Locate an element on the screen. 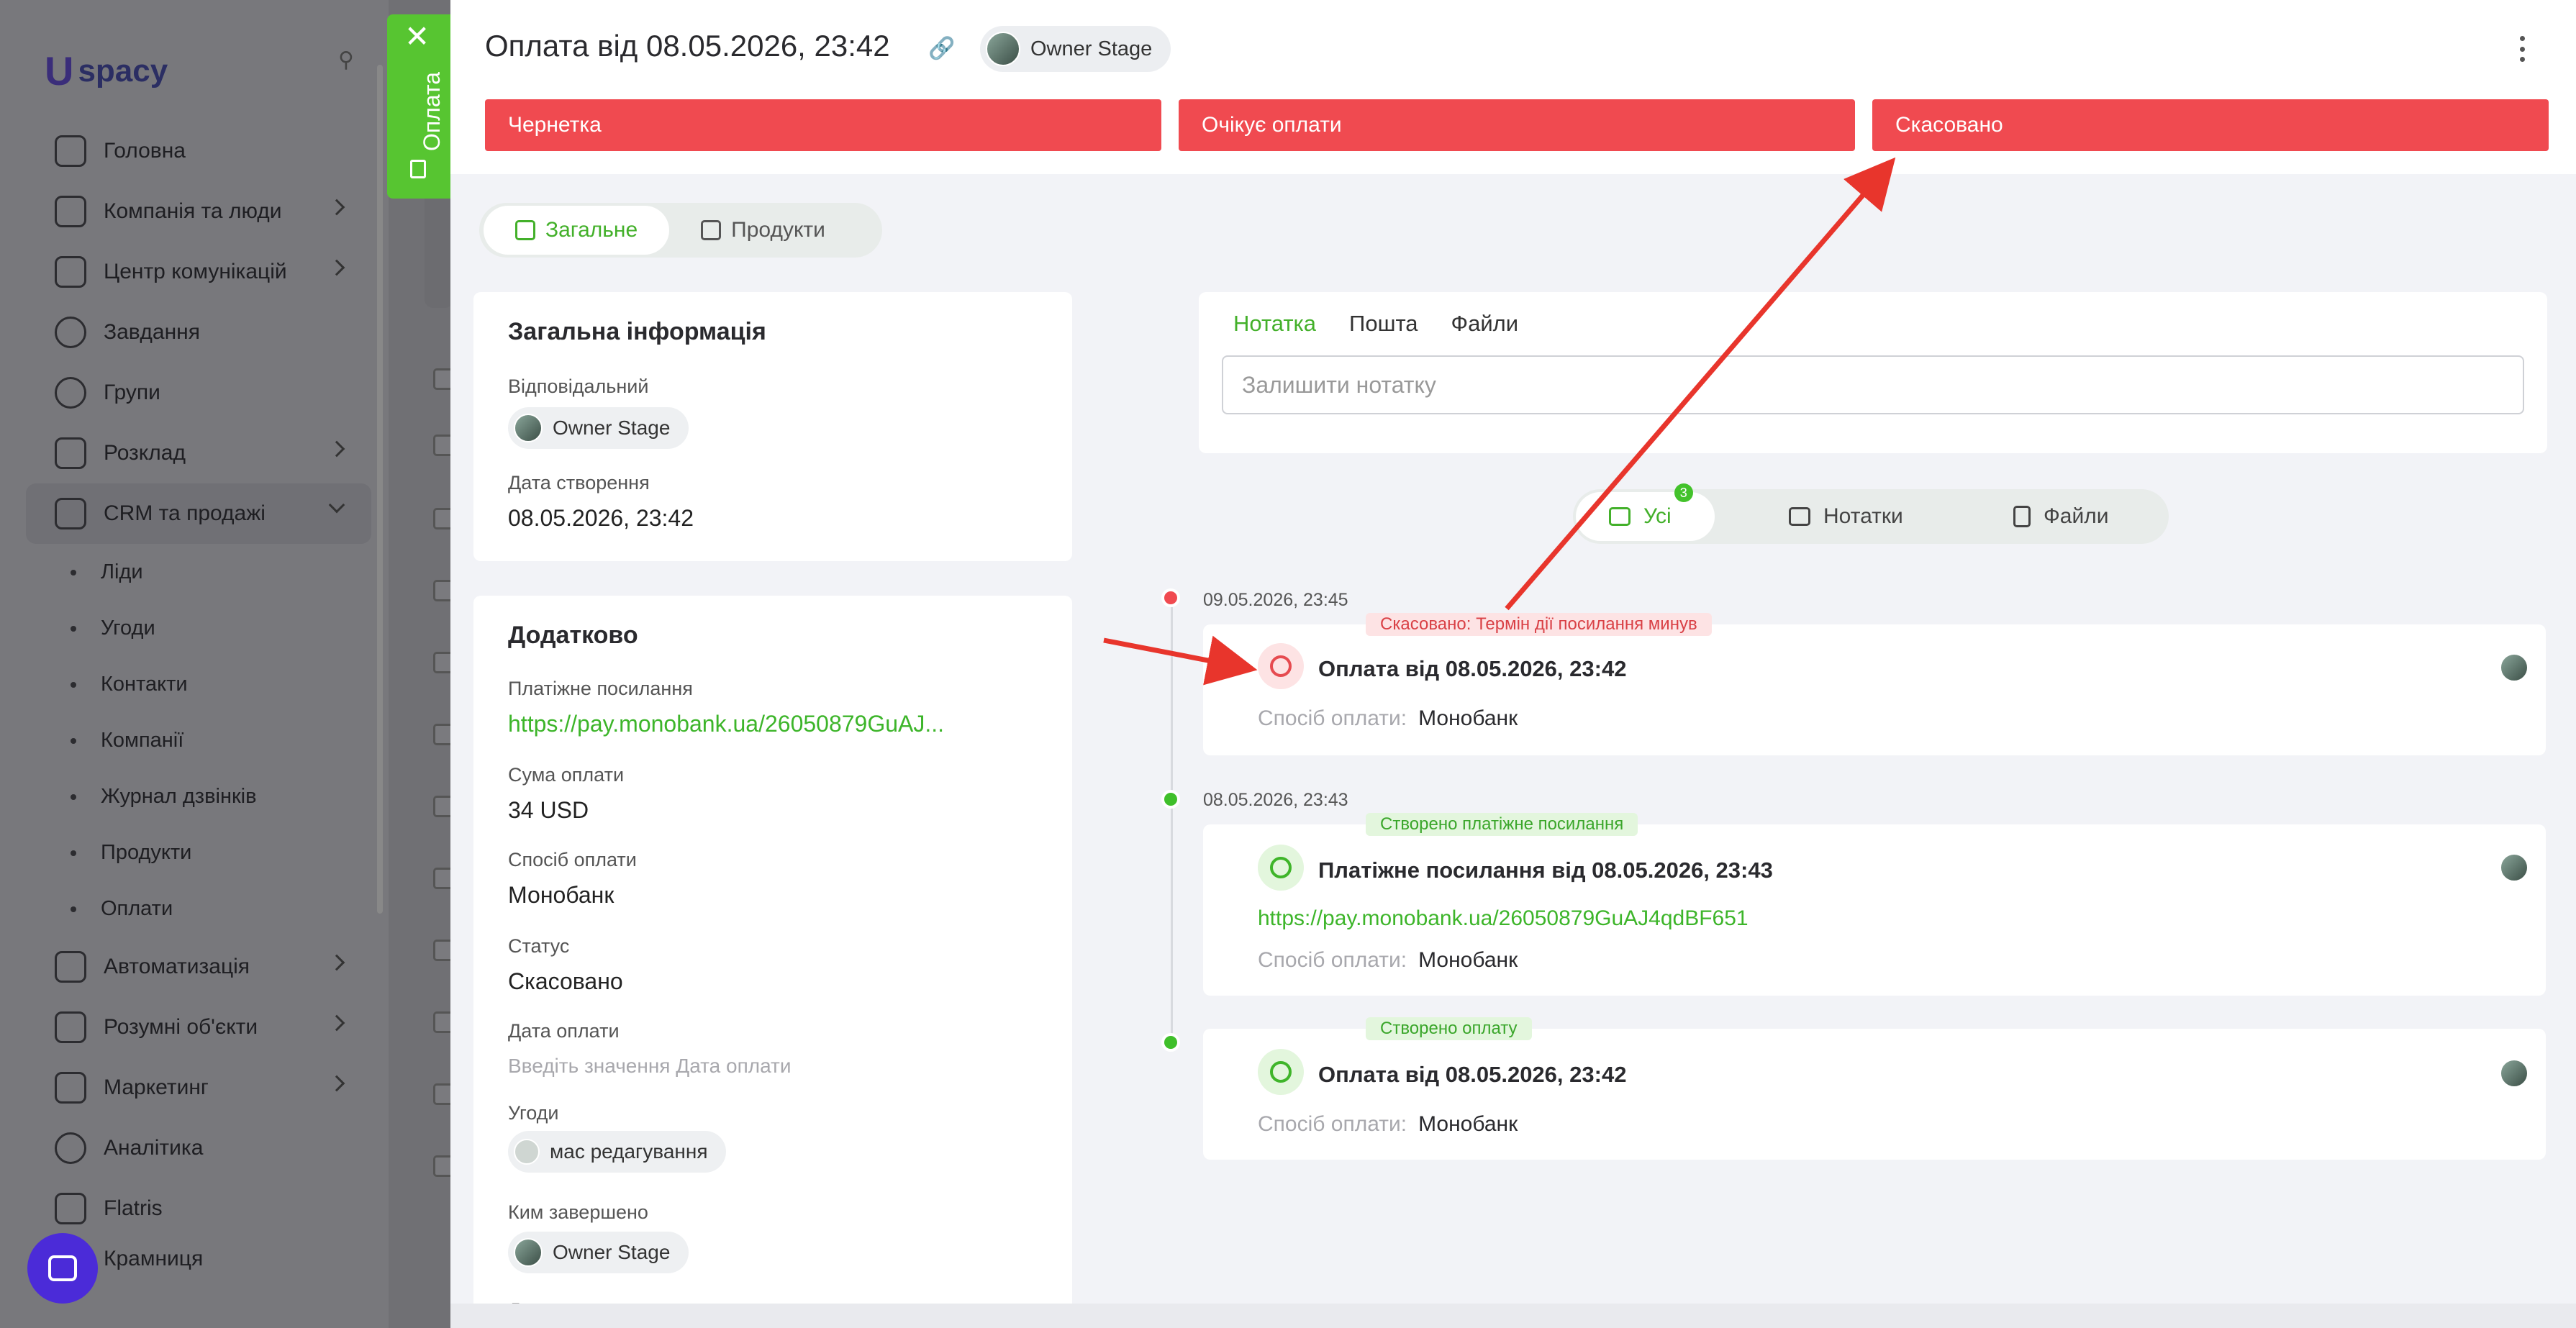 This screenshot has width=2576, height=1328. comment-icon is located at coordinates (1800, 516).